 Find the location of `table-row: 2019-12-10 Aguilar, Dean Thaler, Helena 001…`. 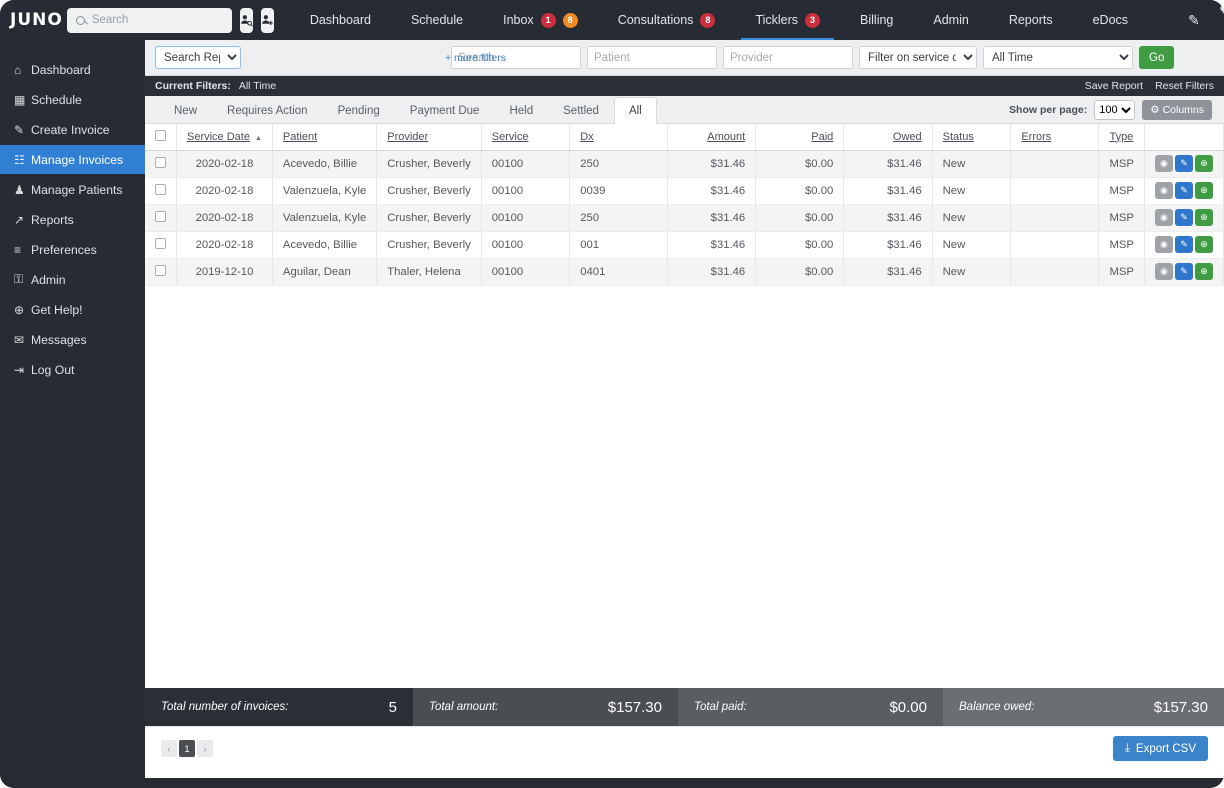

table-row: 2019-12-10 Aguilar, Dean Thaler, Helena 001… is located at coordinates (684, 272).